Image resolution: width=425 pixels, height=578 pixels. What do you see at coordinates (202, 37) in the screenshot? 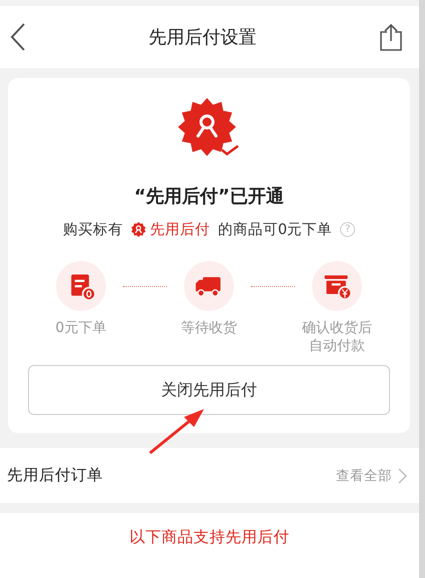
I see `page-title: 先用后付设置` at bounding box center [202, 37].